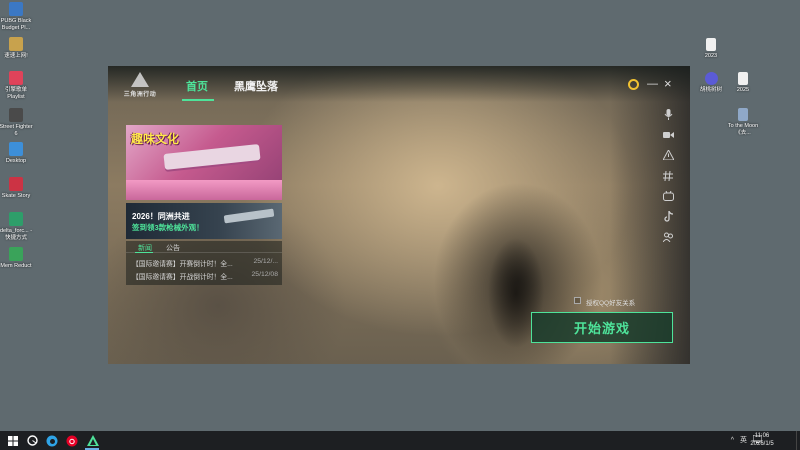 The image size is (800, 450). I want to click on taskbar: ^ 英 11:06 2026/1/5, so click(400, 440).